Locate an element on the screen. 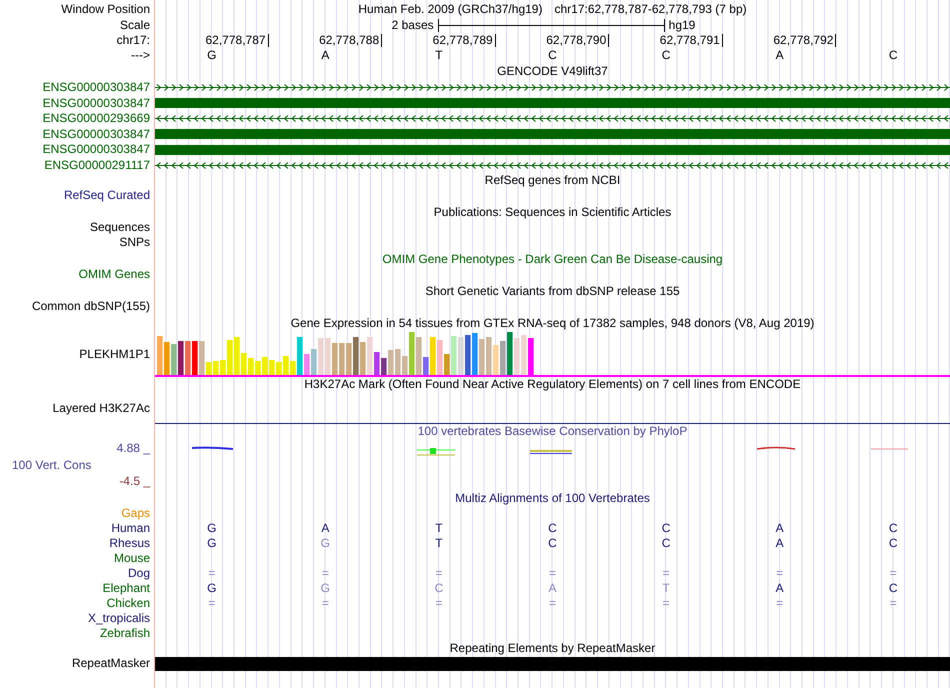  scale-text: 2 bases is located at coordinates (413, 25).